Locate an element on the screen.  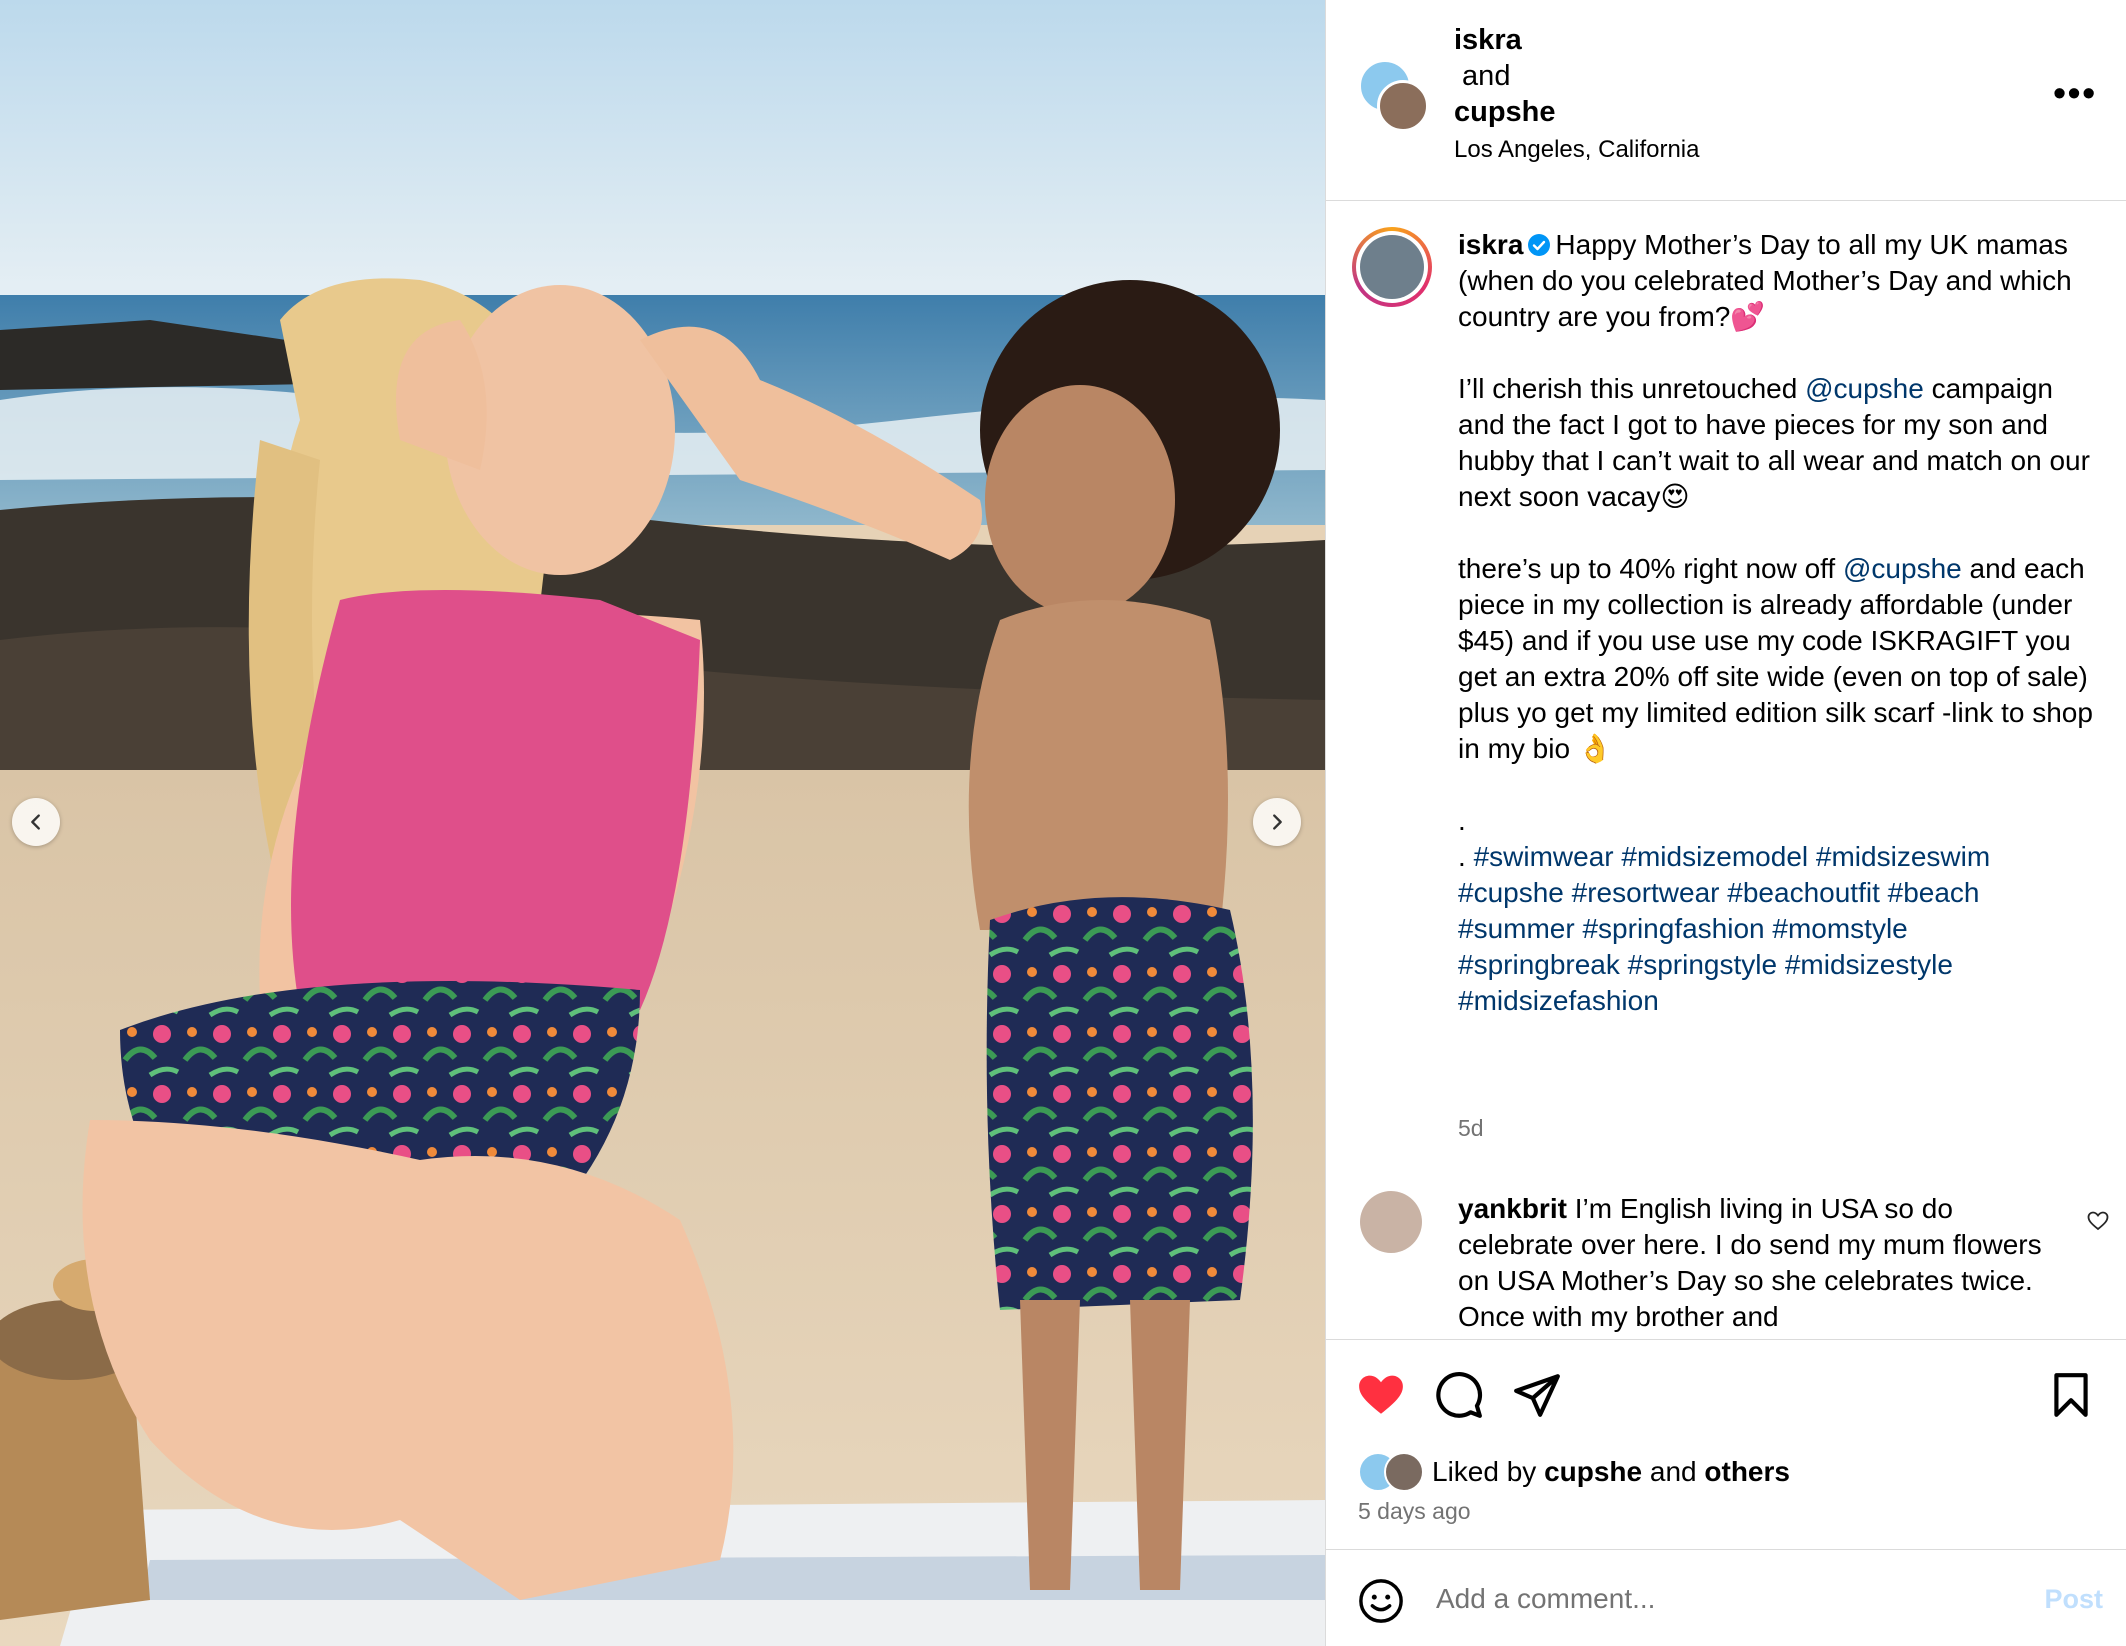
post-timestamp: 5 days ago is located at coordinates (1414, 1511).